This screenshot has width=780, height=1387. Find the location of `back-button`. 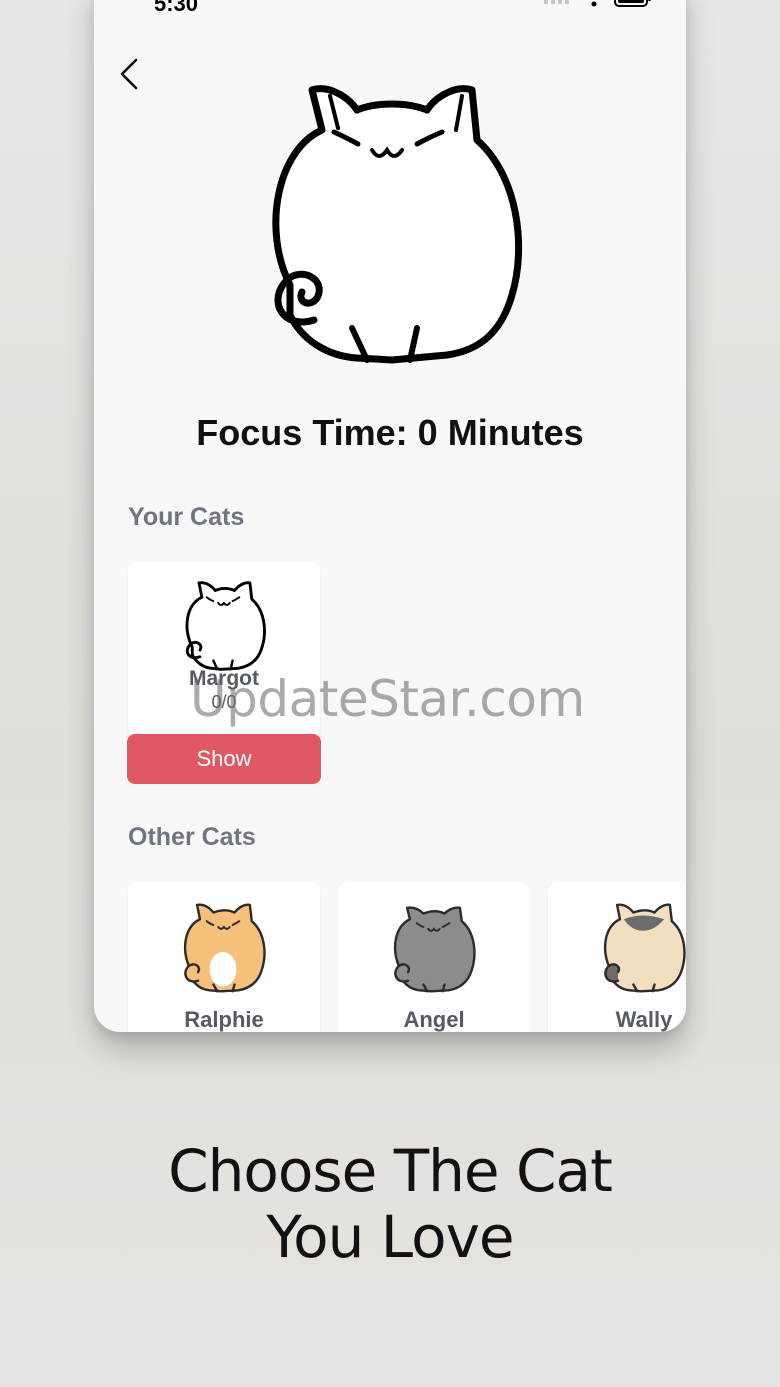

back-button is located at coordinates (130, 74).